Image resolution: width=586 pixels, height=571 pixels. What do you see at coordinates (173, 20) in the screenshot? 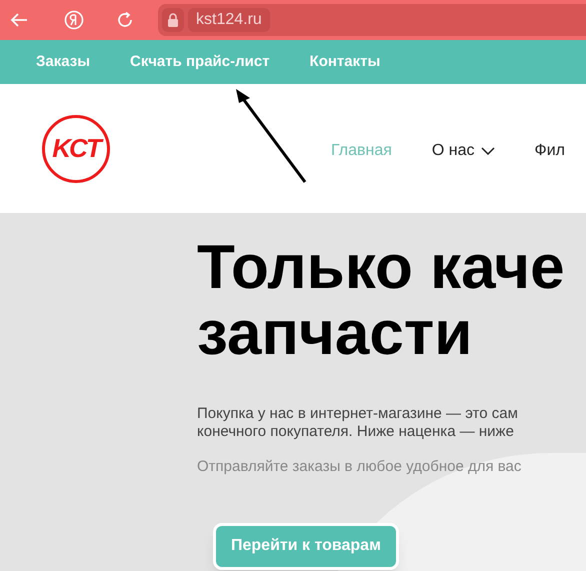
I see `lock-icon` at bounding box center [173, 20].